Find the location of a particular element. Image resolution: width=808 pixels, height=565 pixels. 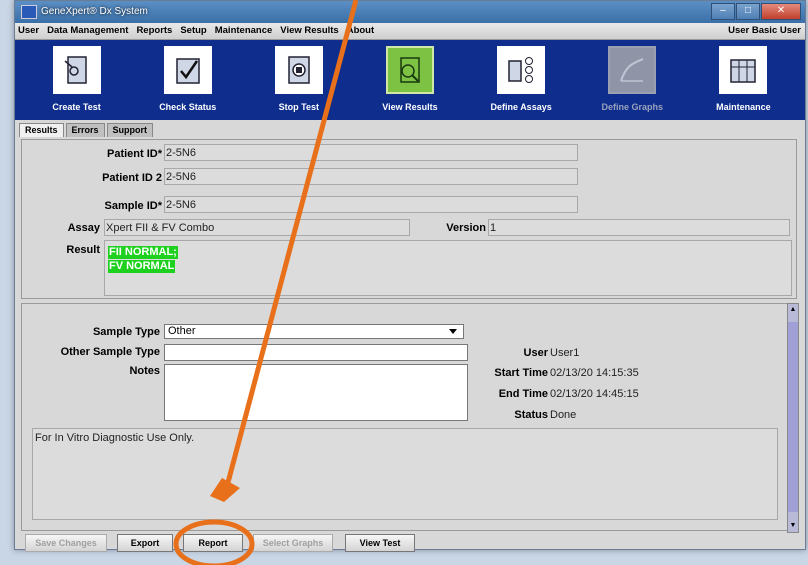

define-graphs-button: Define Graphs is located at coordinates (632, 76).